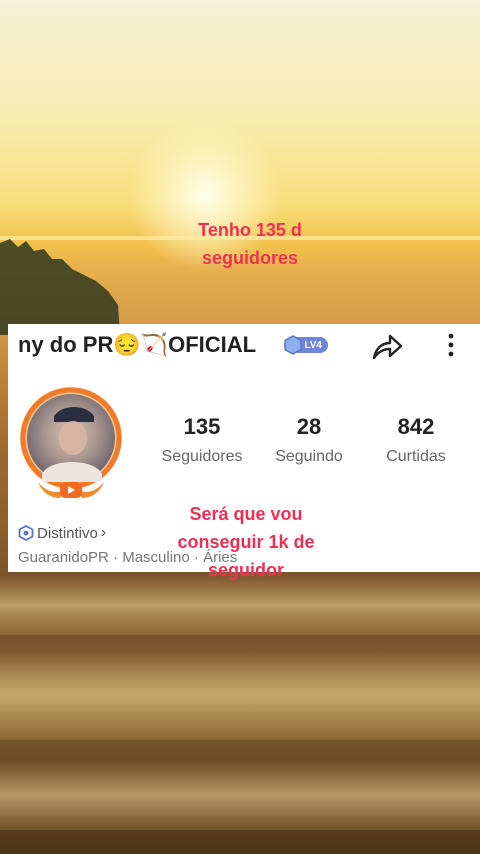  What do you see at coordinates (309, 440) in the screenshot?
I see `stat-following: 28 Seguindo` at bounding box center [309, 440].